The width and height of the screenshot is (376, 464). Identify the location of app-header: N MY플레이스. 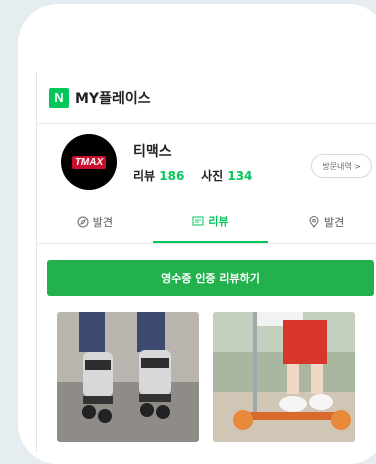
(206, 98).